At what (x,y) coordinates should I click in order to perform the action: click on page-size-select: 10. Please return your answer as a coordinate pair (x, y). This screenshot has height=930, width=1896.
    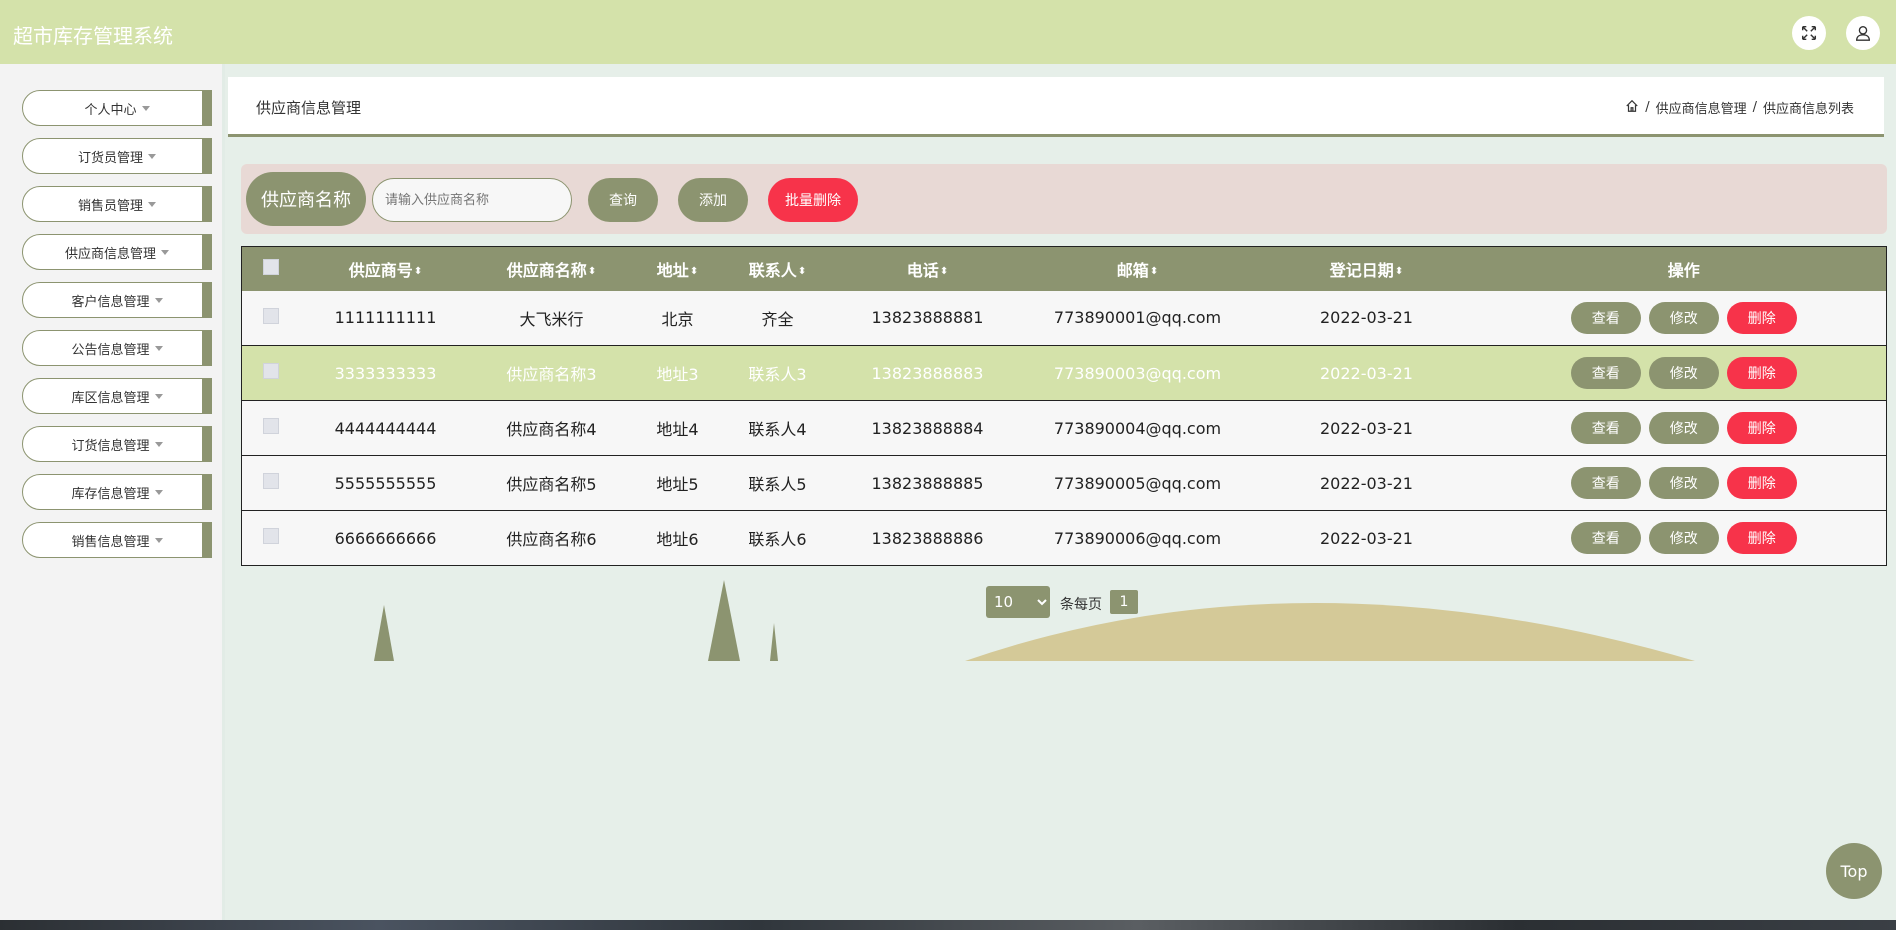
    Looking at the image, I should click on (1018, 602).